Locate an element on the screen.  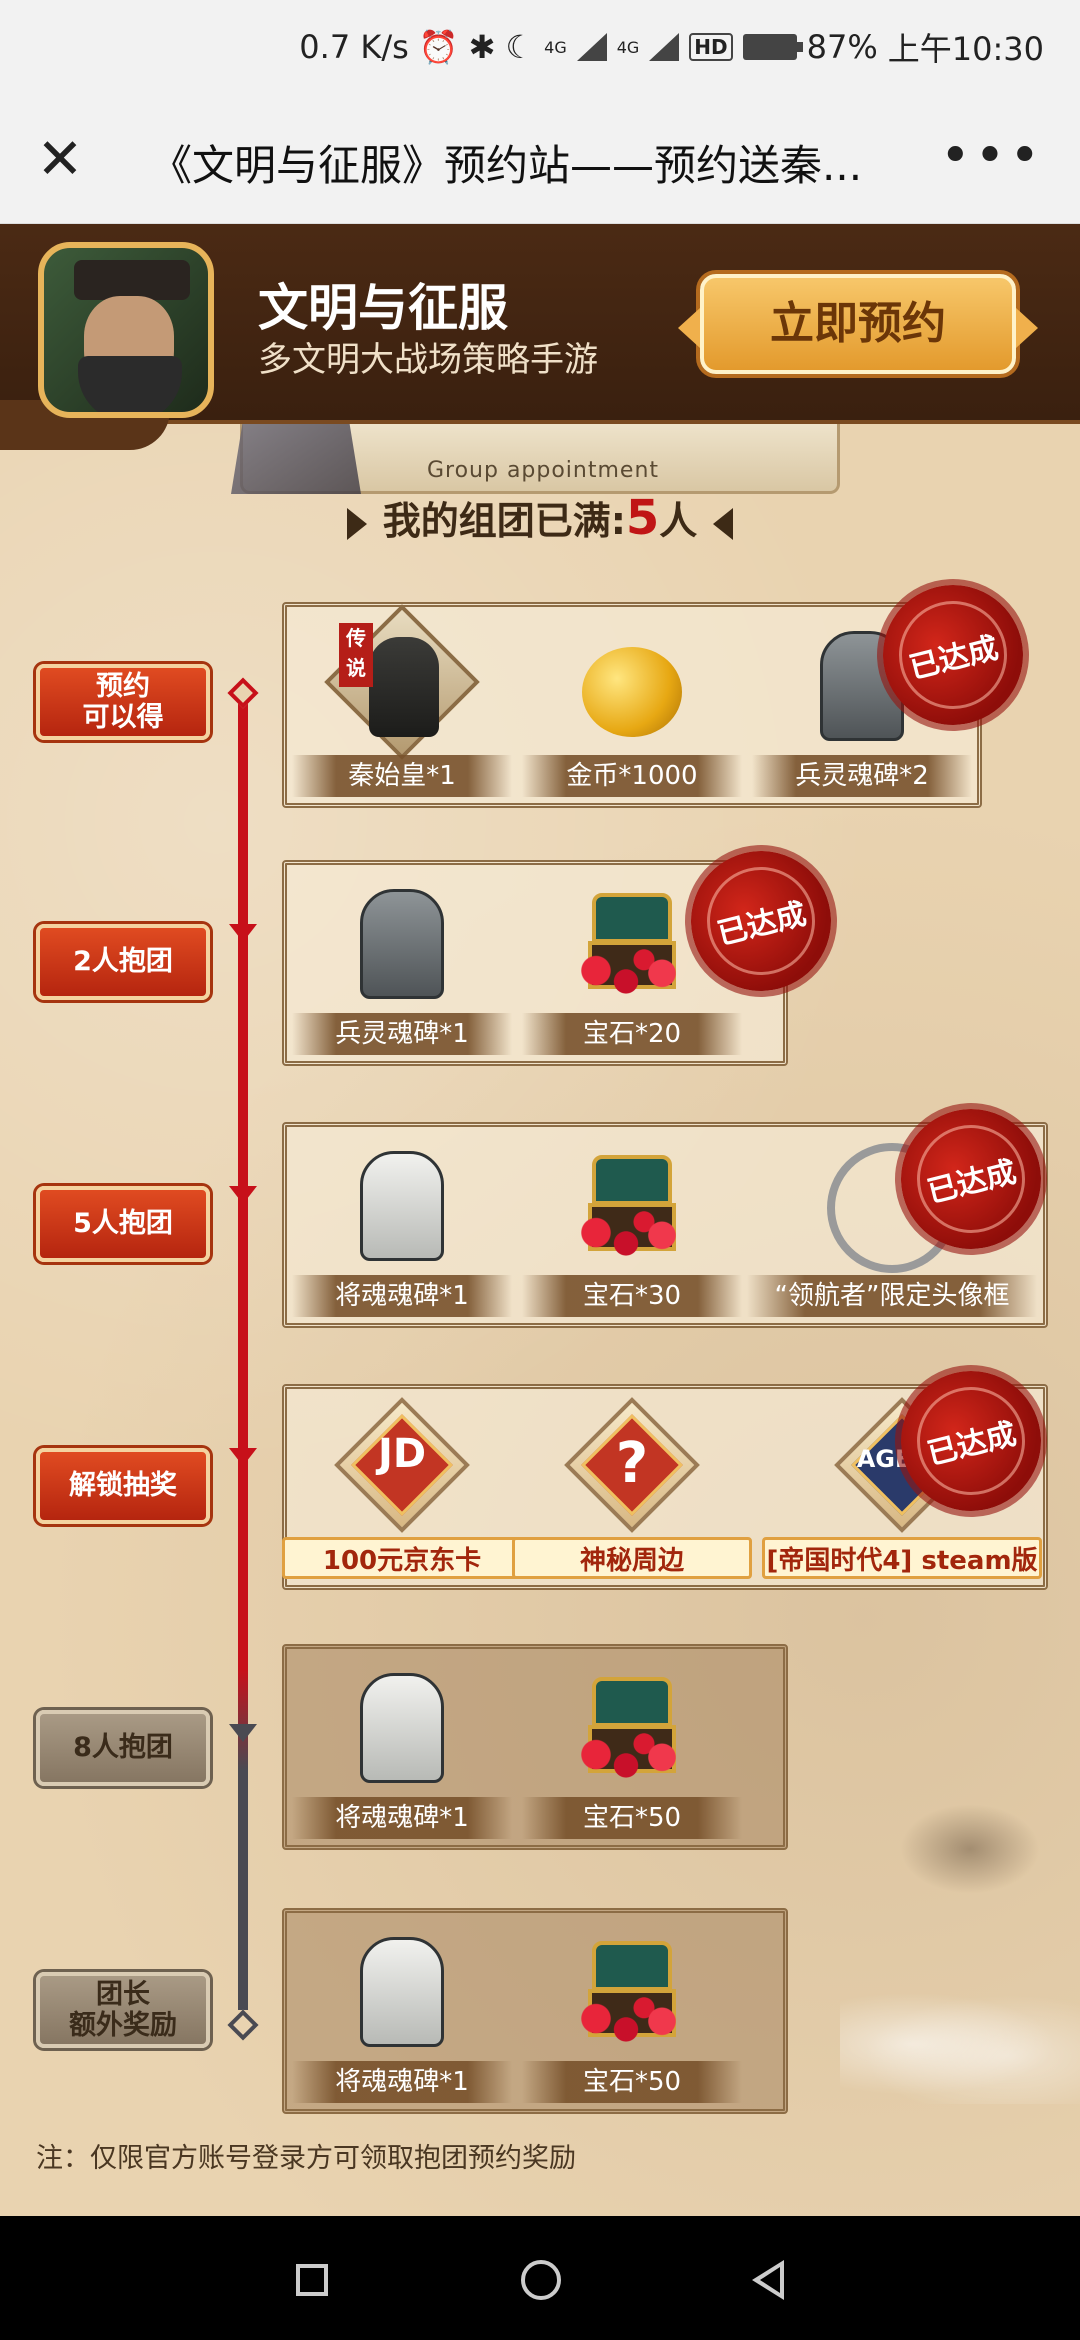
timeline-line is located at coordinates (243, 1350).